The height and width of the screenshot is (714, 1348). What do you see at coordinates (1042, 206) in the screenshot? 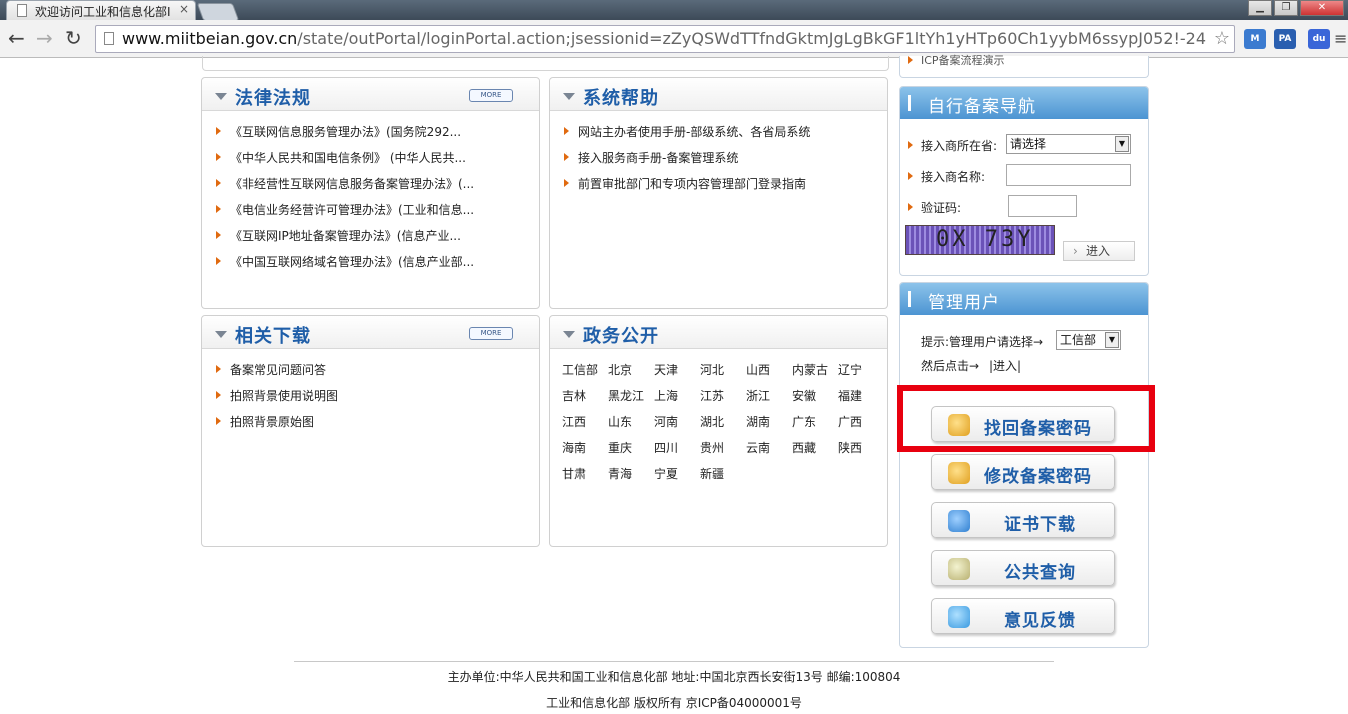
I see `captcha-input` at bounding box center [1042, 206].